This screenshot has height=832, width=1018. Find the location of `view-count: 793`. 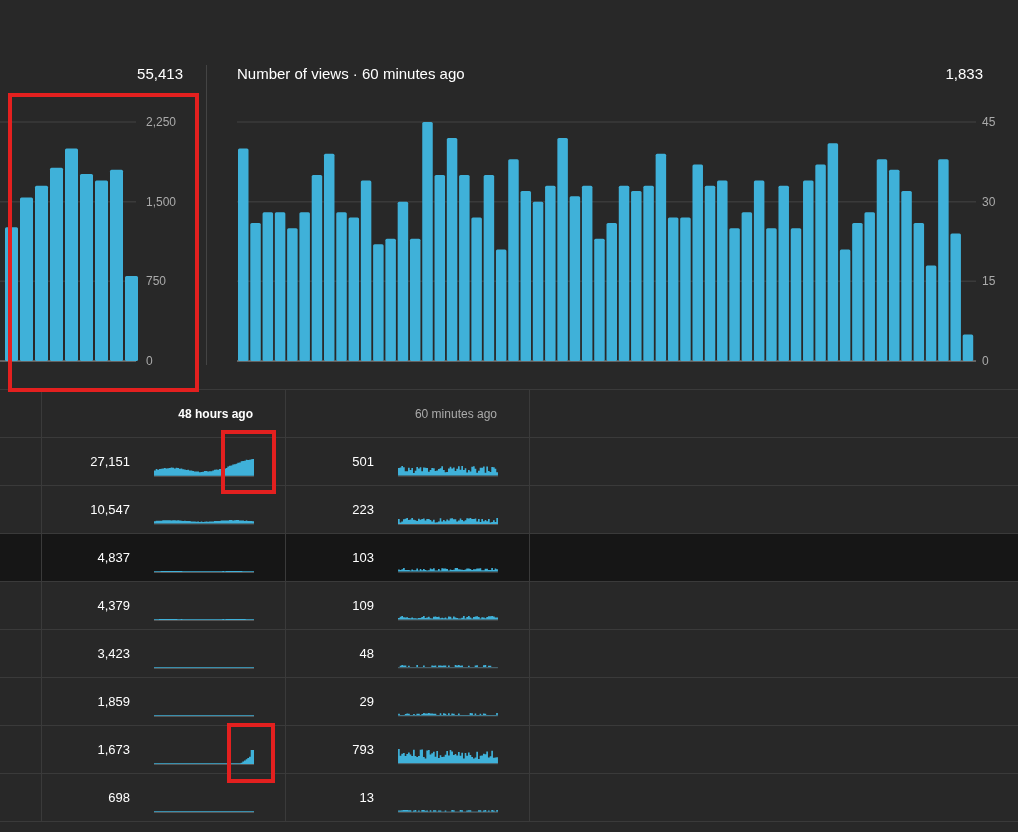

view-count: 793 is located at coordinates (362, 749).